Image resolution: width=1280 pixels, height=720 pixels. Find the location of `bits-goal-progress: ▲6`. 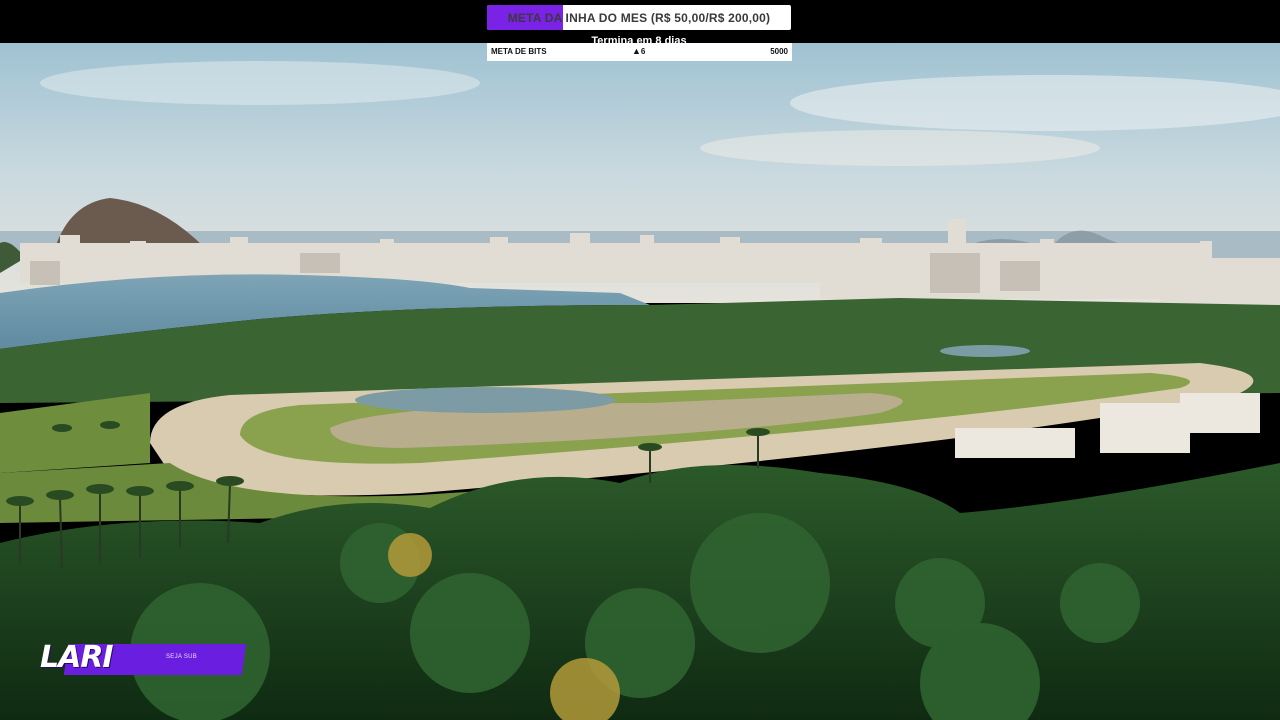

bits-goal-progress: ▲6 is located at coordinates (638, 51).